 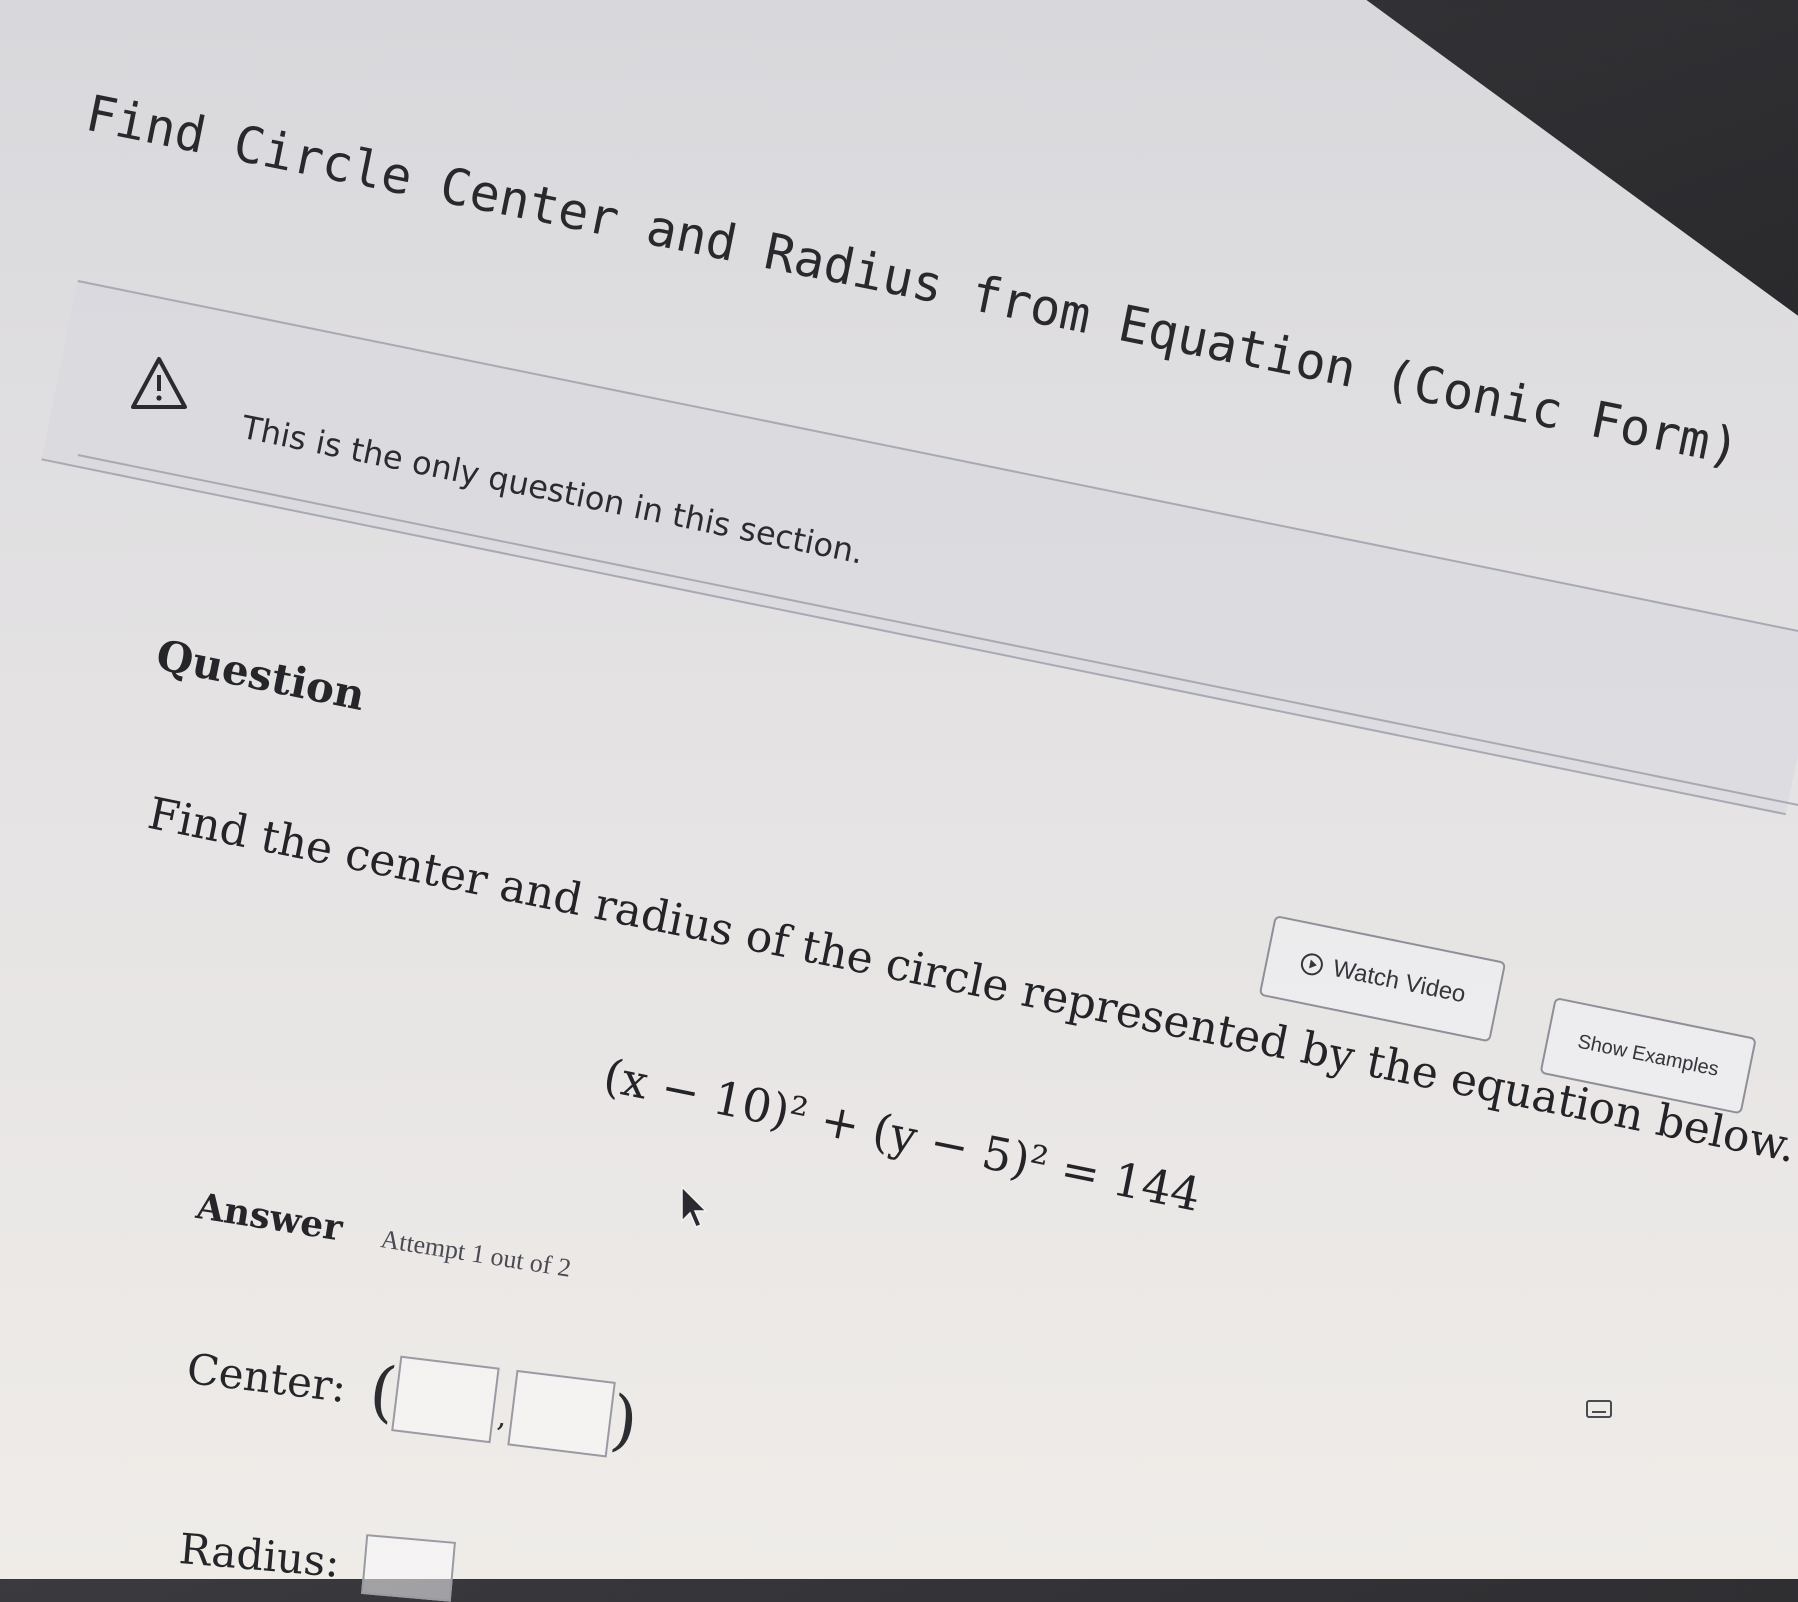 I want to click on show-examples-label: Show Examples, so click(x=1648, y=1055).